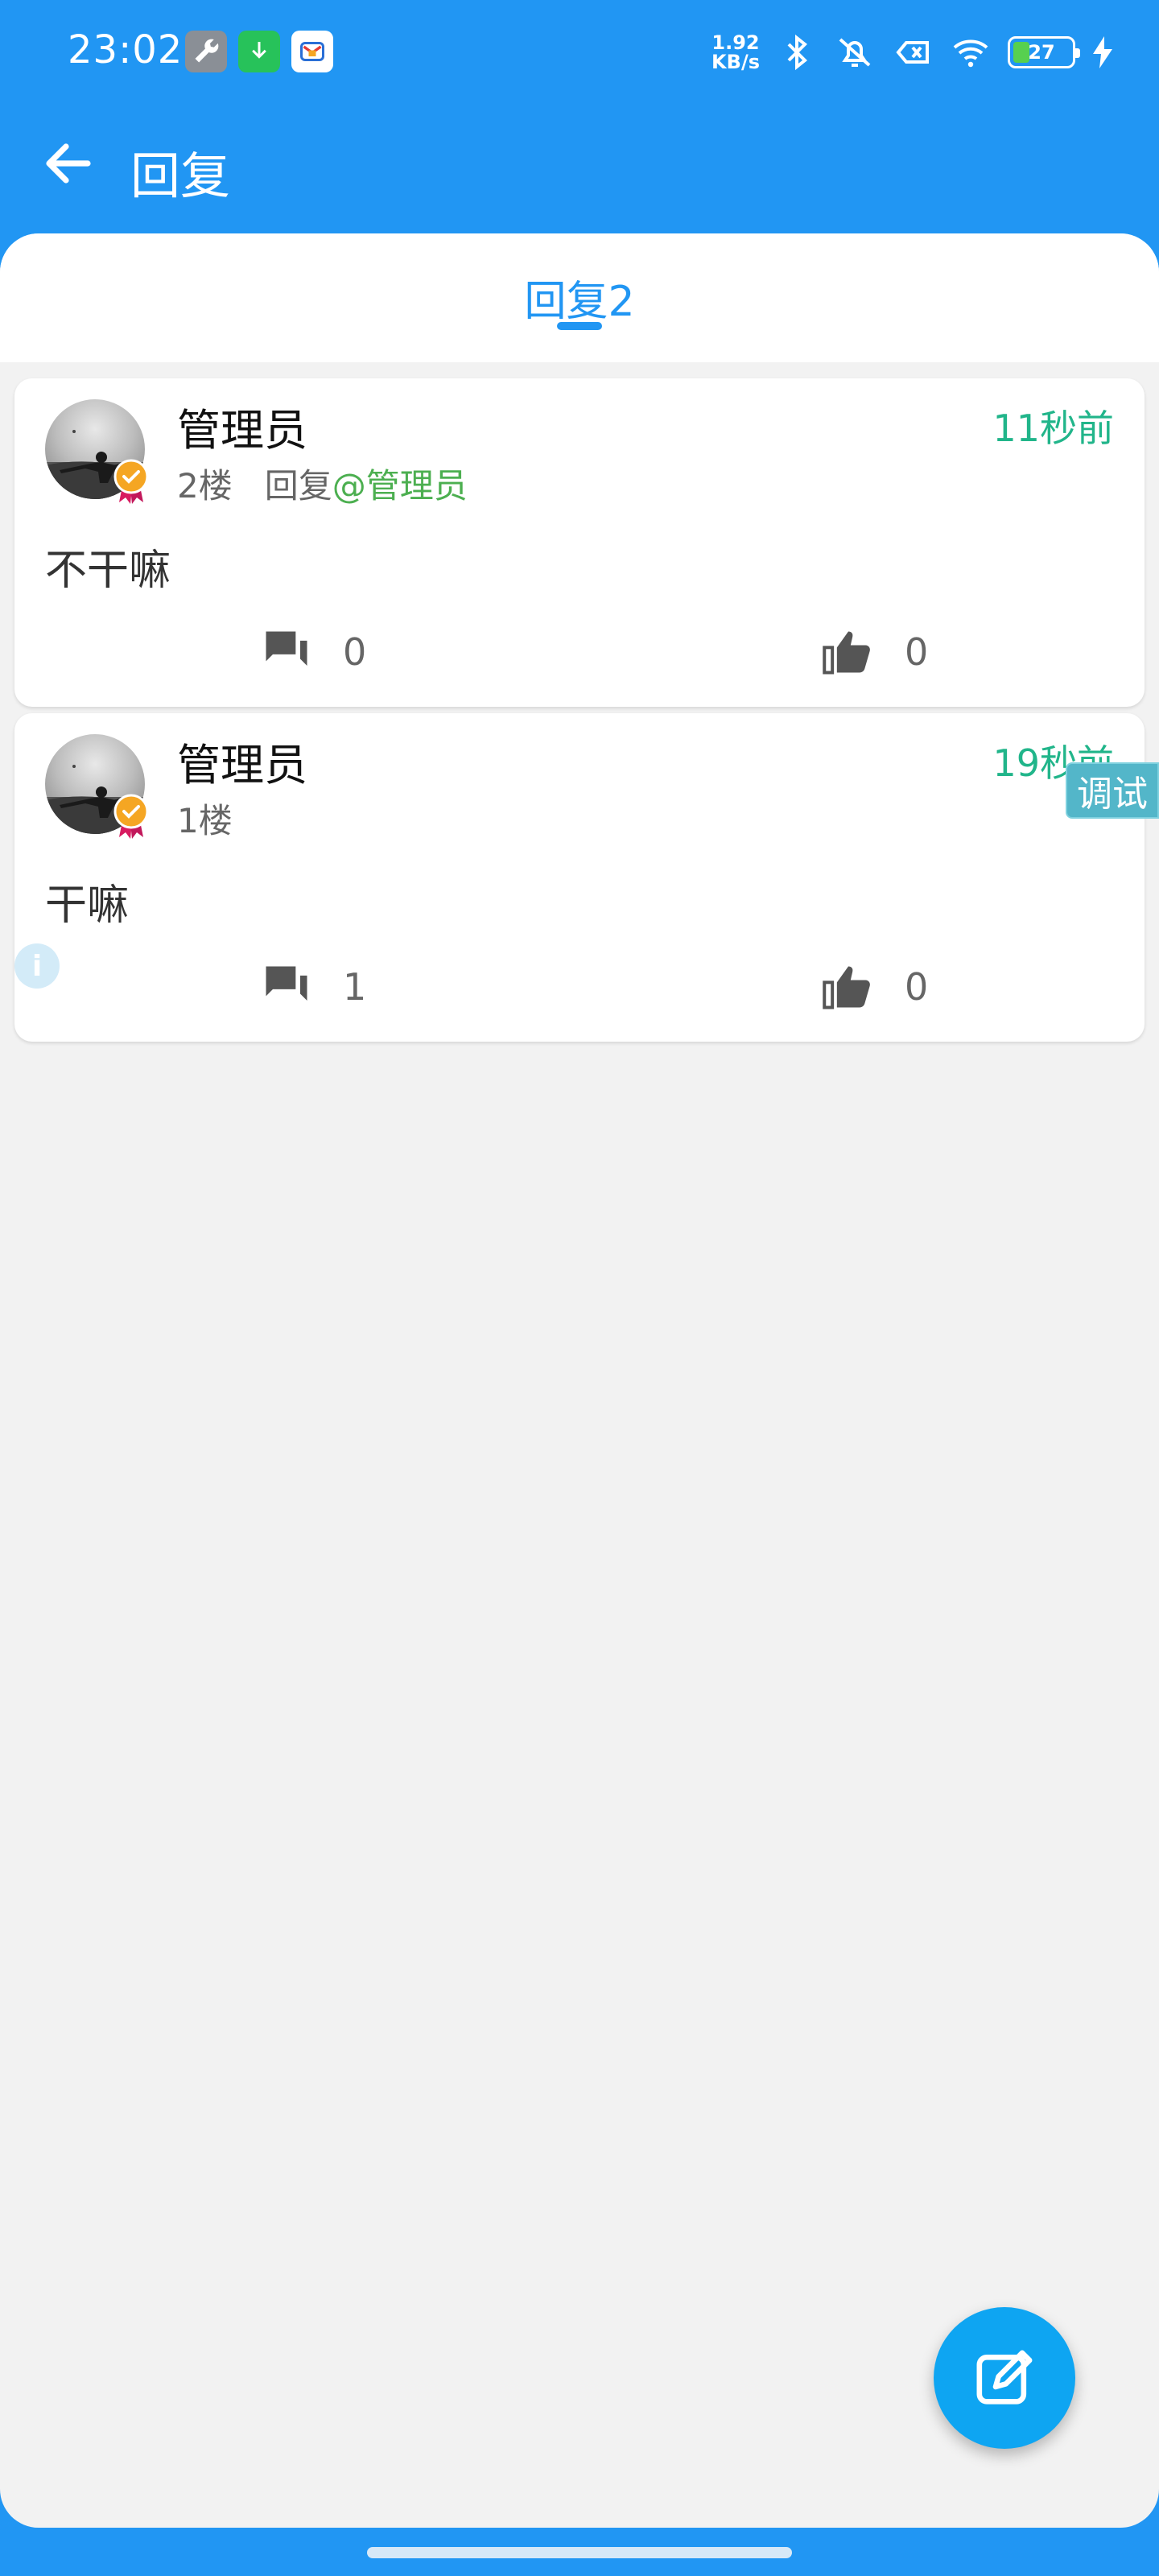 Image resolution: width=1159 pixels, height=2576 pixels. What do you see at coordinates (298, 486) in the screenshot?
I see `reply-prefix: 回复` at bounding box center [298, 486].